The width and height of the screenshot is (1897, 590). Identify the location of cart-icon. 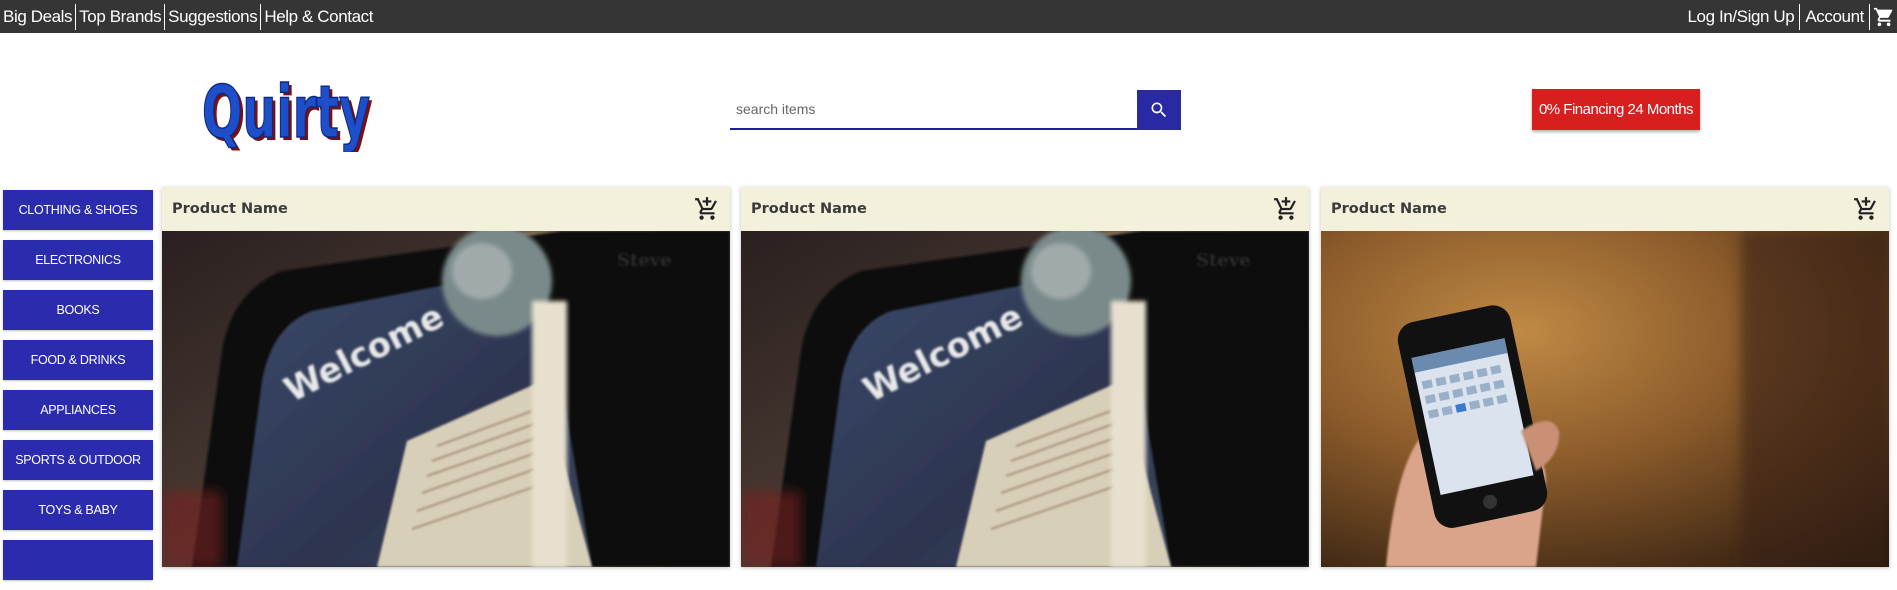
(1883, 17).